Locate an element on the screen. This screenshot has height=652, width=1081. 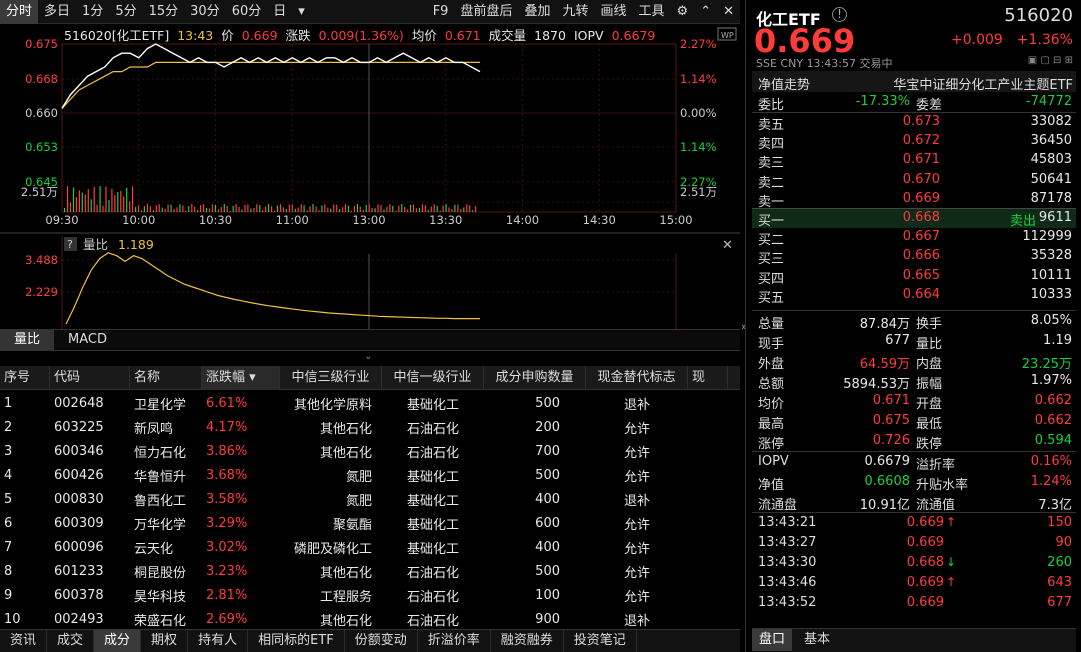
book-price: 0.673 is located at coordinates (893, 121).